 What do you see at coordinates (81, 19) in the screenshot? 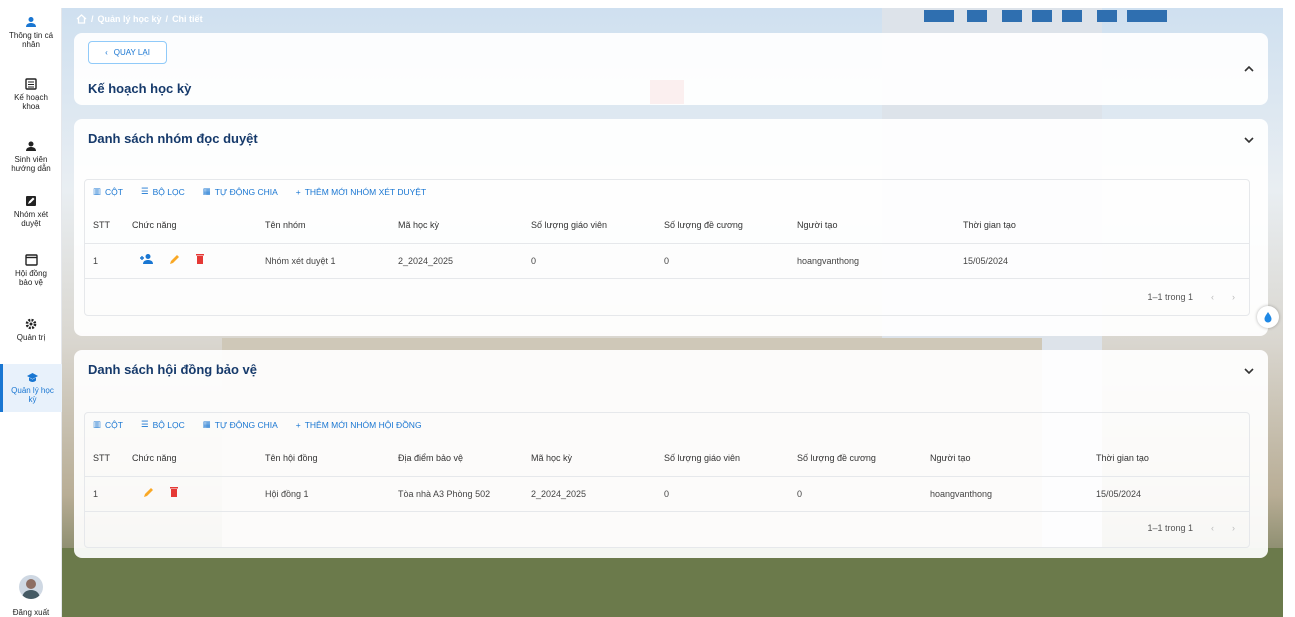
I see `home-icon` at bounding box center [81, 19].